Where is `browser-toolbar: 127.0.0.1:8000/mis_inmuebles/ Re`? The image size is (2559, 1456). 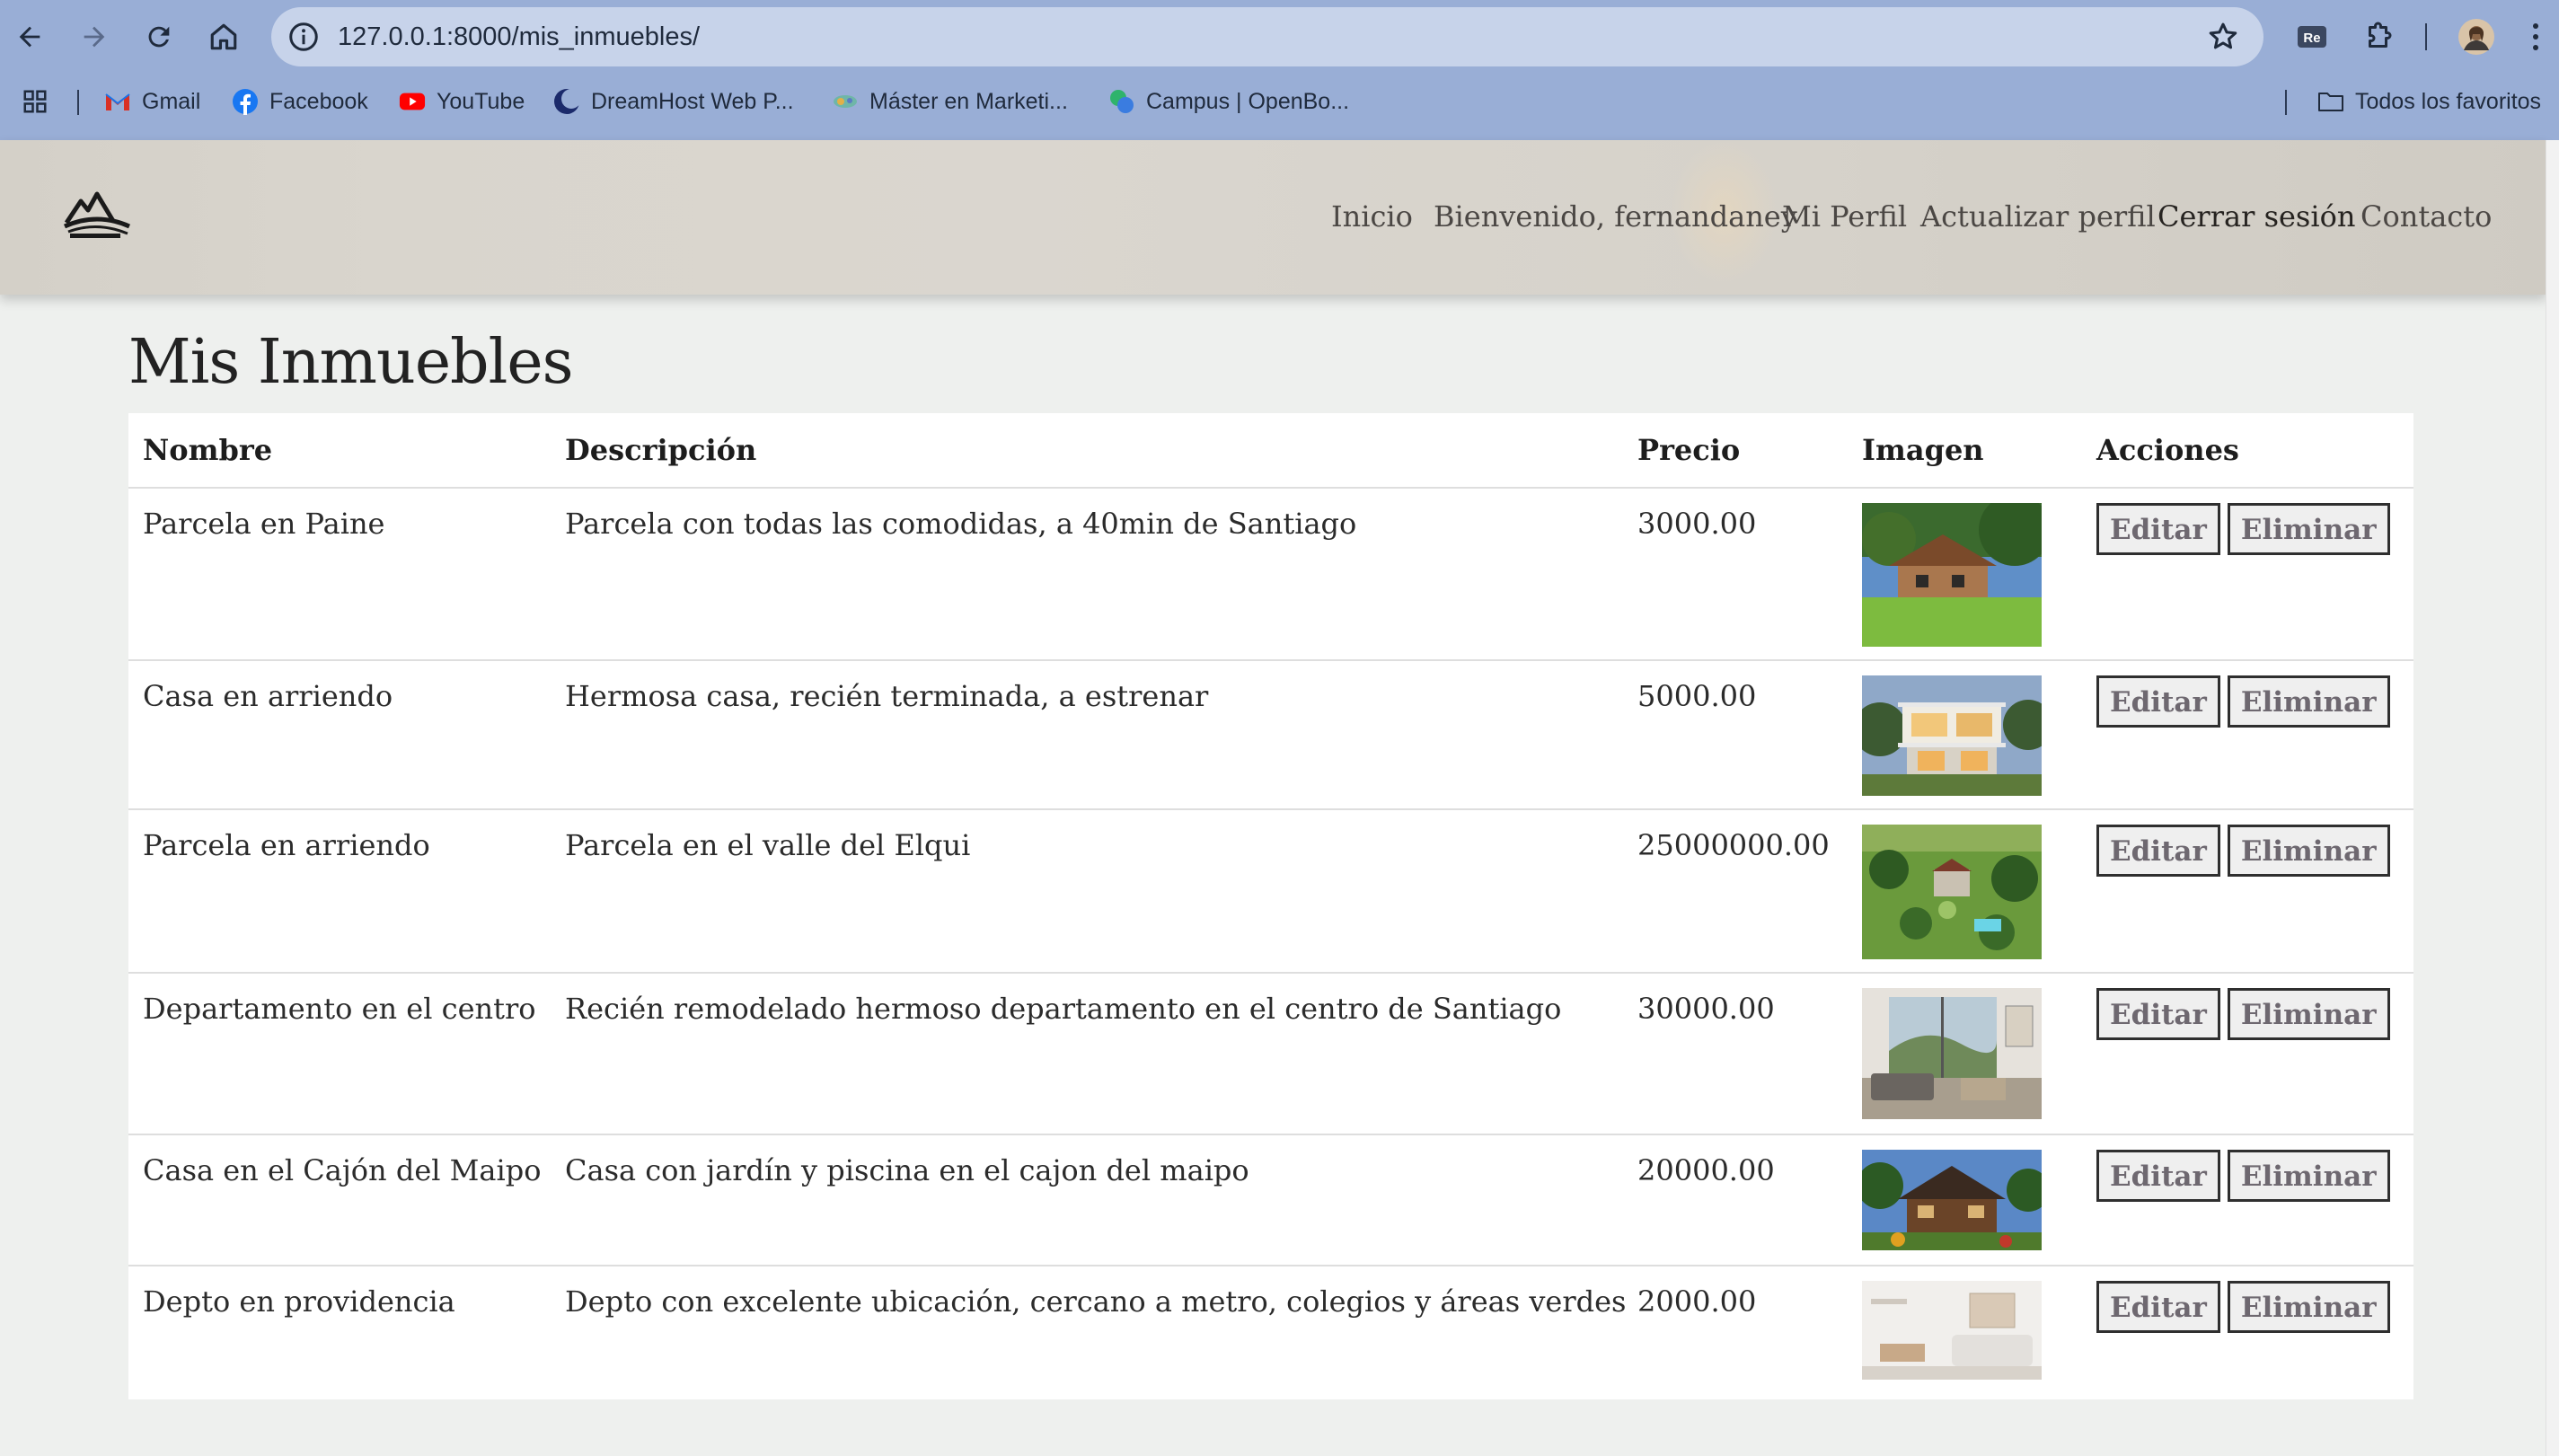
browser-toolbar: 127.0.0.1:8000/mis_inmuebles/ Re is located at coordinates (1279, 37).